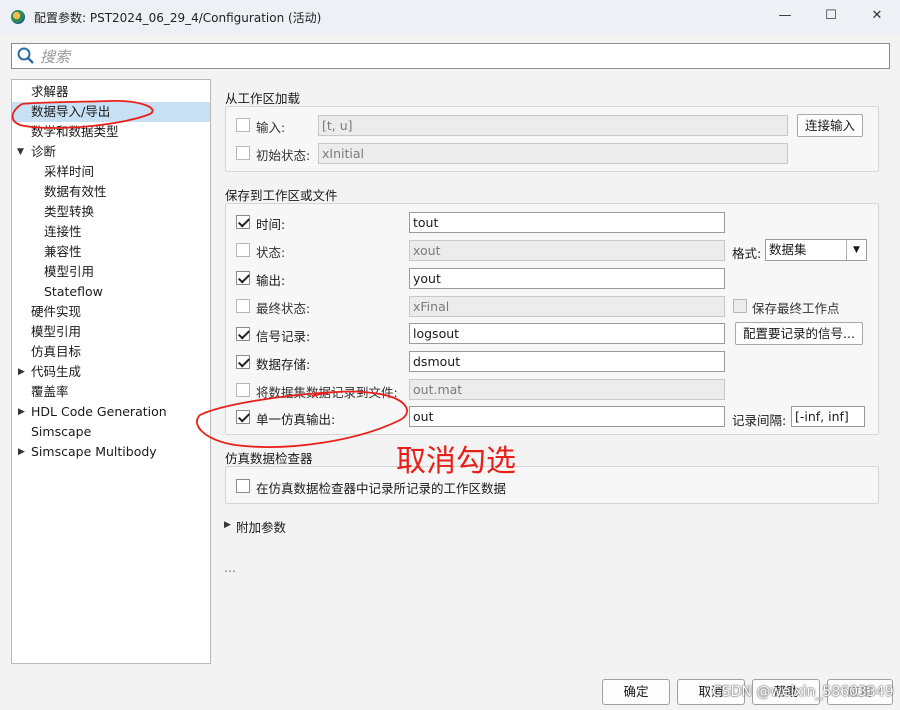  Describe the element at coordinates (828, 416) in the screenshot. I see `log-interval-field: [-inf, inf]` at that location.